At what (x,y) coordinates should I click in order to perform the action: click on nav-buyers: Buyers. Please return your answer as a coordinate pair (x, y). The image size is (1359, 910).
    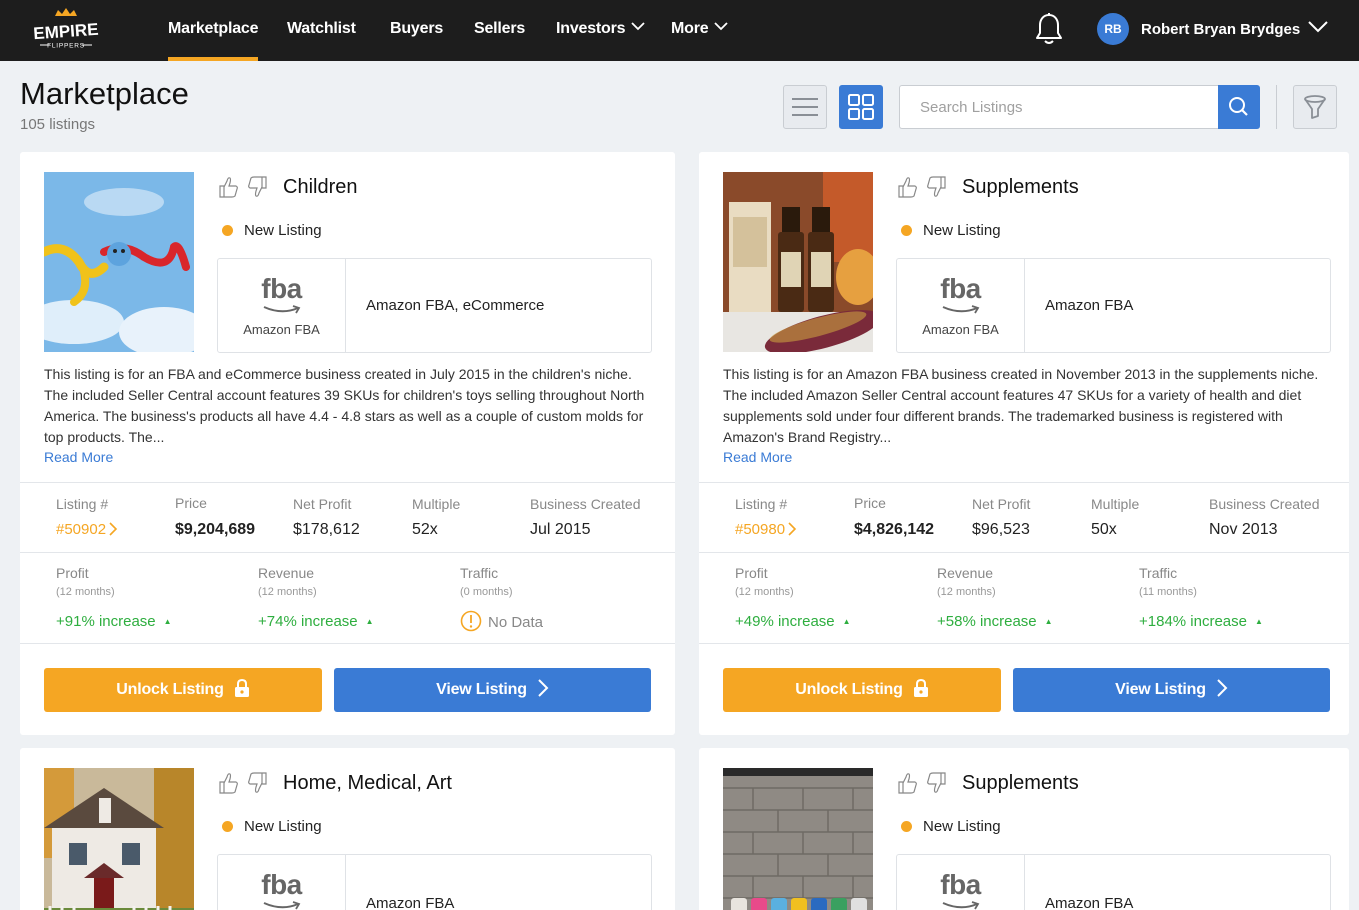
    Looking at the image, I should click on (416, 30).